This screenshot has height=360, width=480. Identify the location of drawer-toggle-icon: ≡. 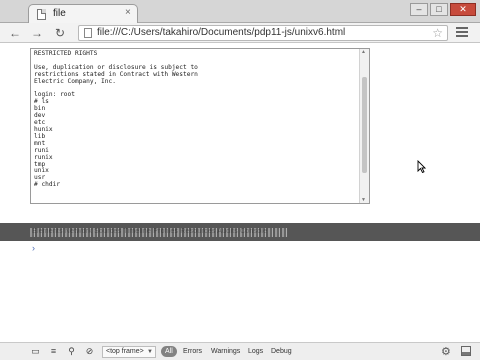
(53, 351).